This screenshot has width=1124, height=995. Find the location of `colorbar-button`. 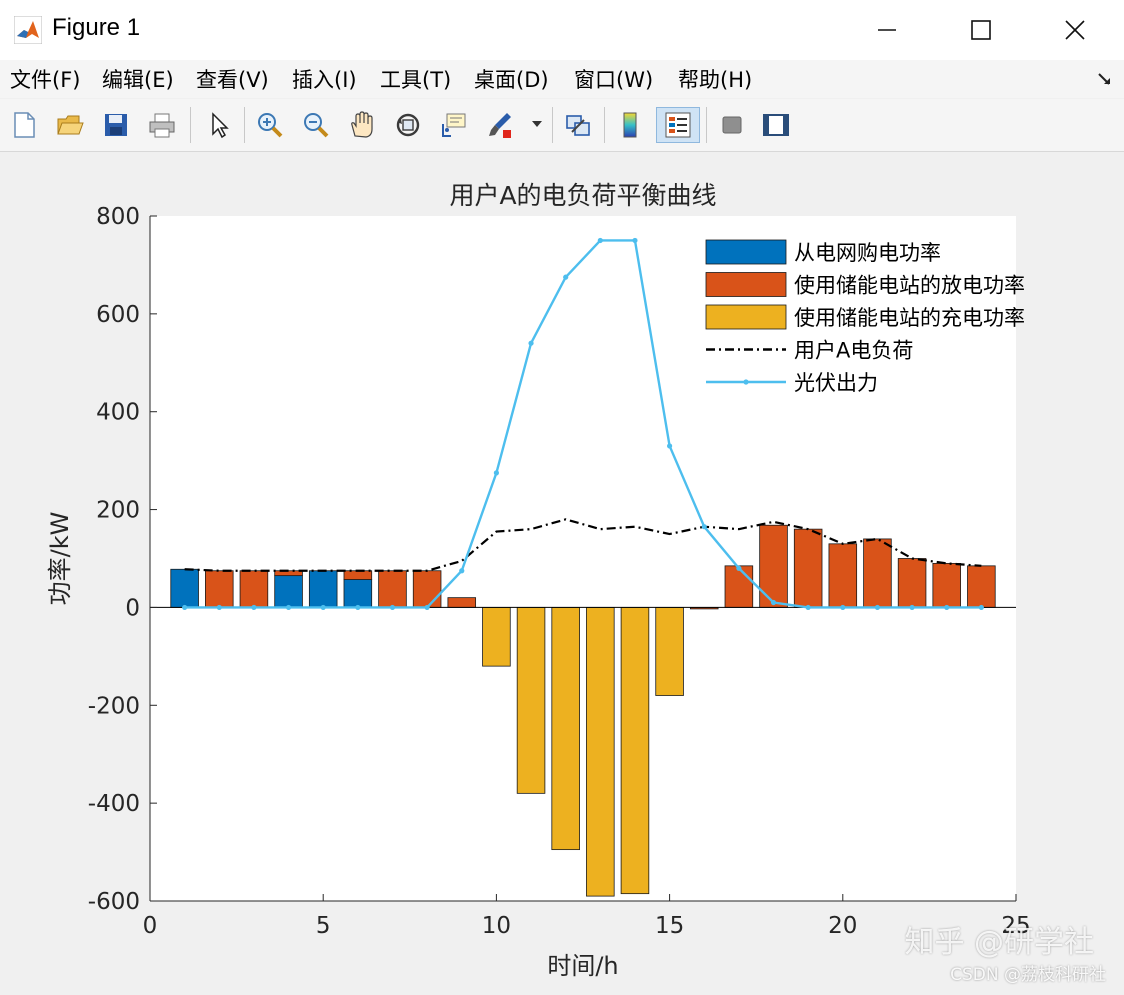

colorbar-button is located at coordinates (630, 125).